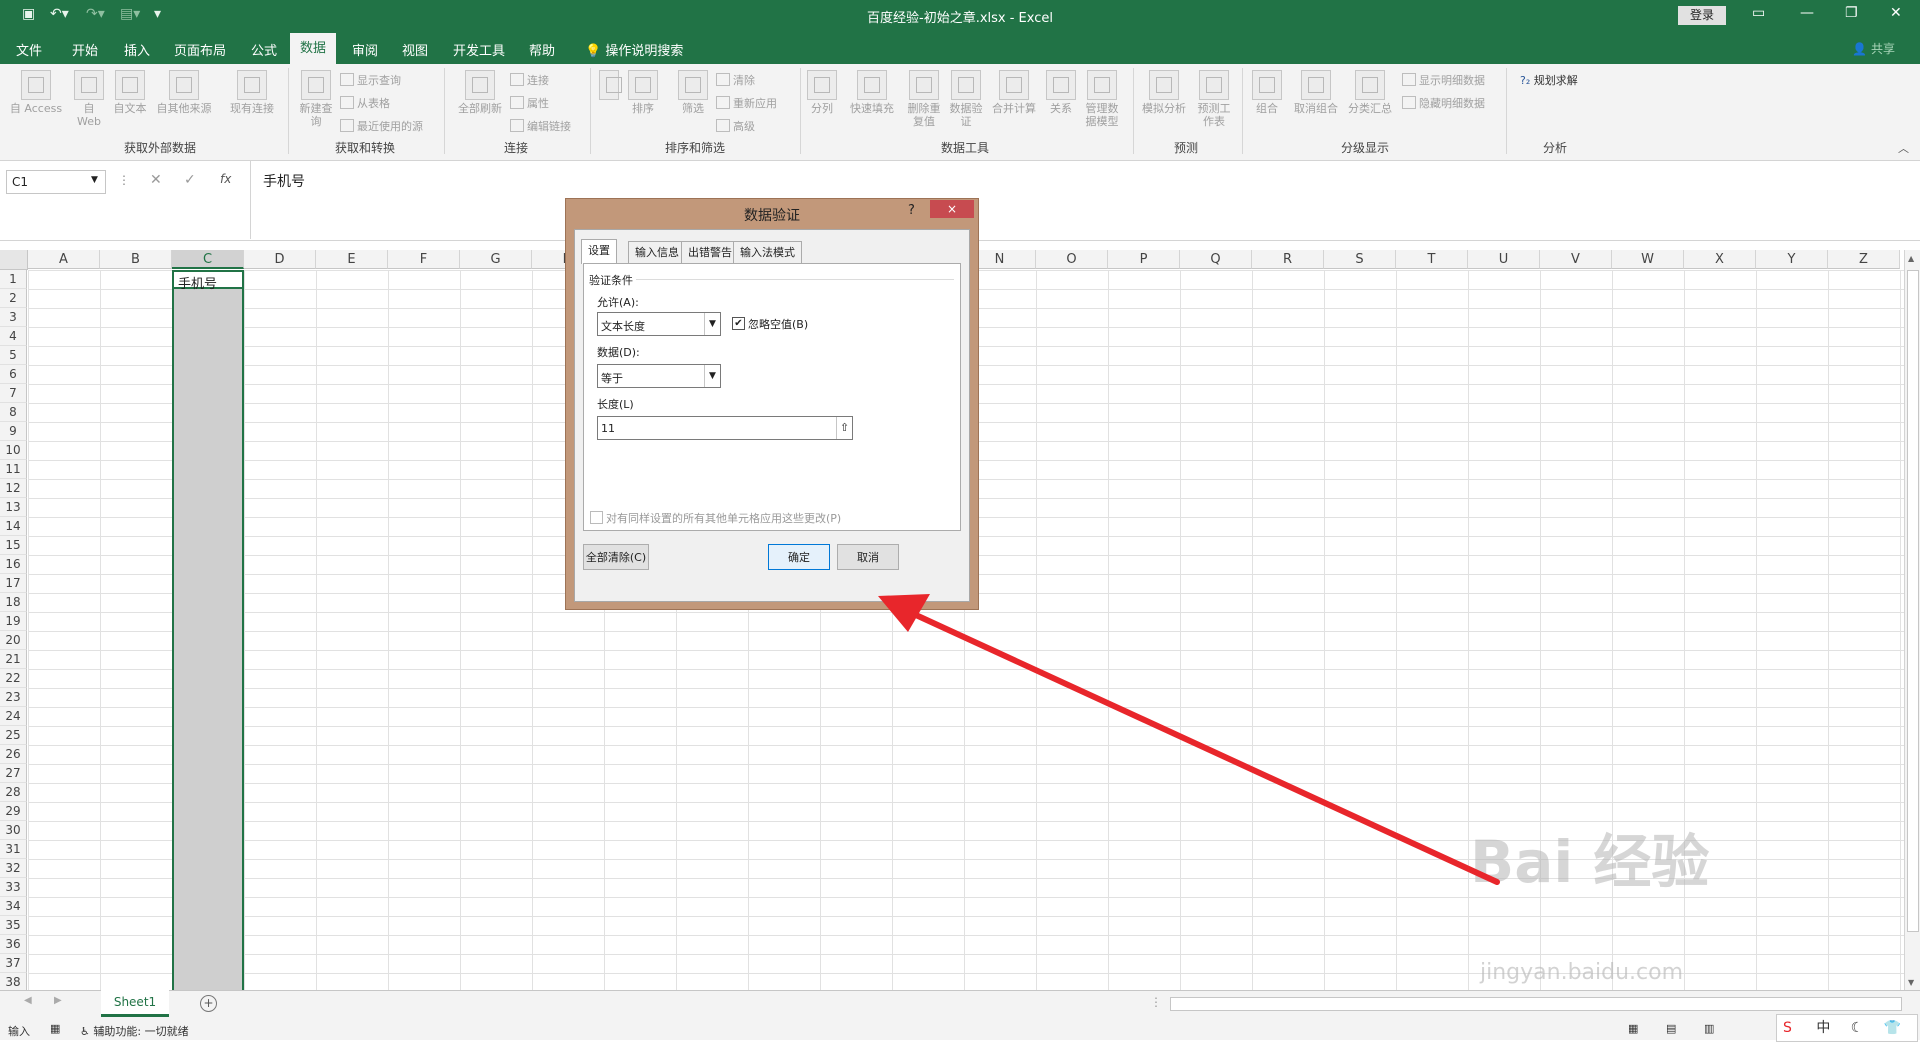 Image resolution: width=1920 pixels, height=1042 pixels. Describe the element at coordinates (767, 252) in the screenshot. I see `tab-ime-mode: 输入法模式` at that location.